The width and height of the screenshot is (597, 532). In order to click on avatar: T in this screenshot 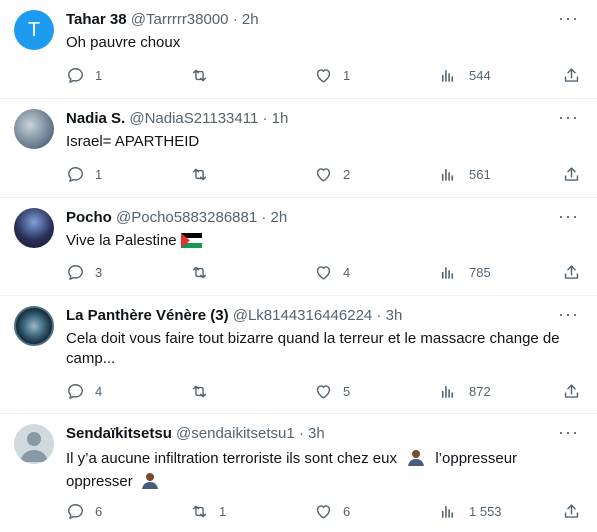, I will do `click(34, 30)`.